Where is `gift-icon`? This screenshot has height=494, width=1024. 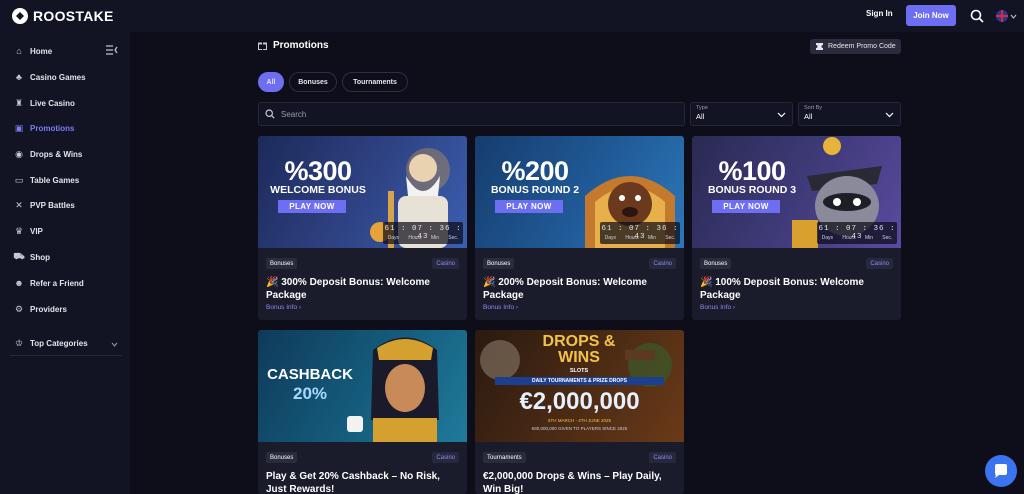
gift-icon is located at coordinates (262, 46).